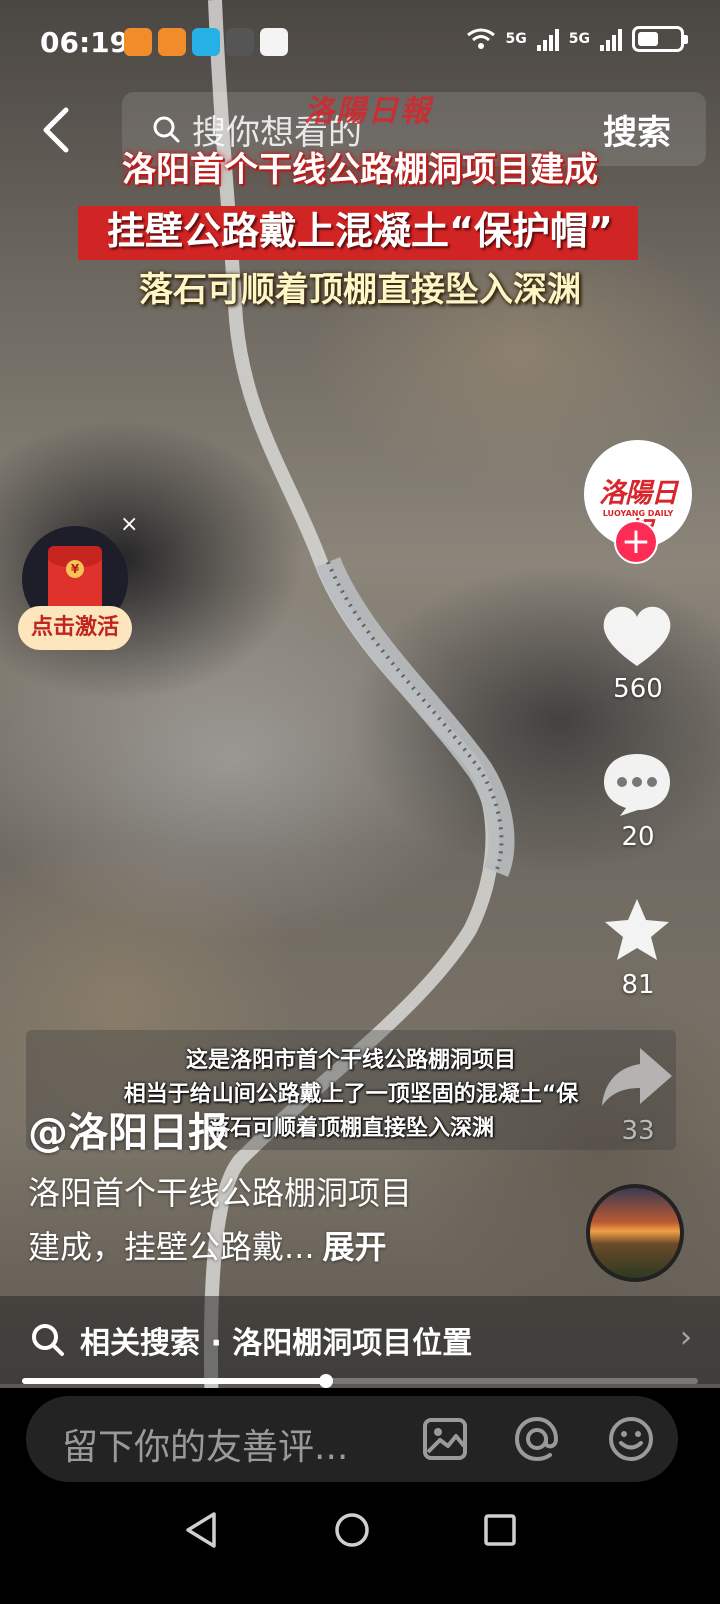  What do you see at coordinates (637, 783) in the screenshot?
I see `comment-icon` at bounding box center [637, 783].